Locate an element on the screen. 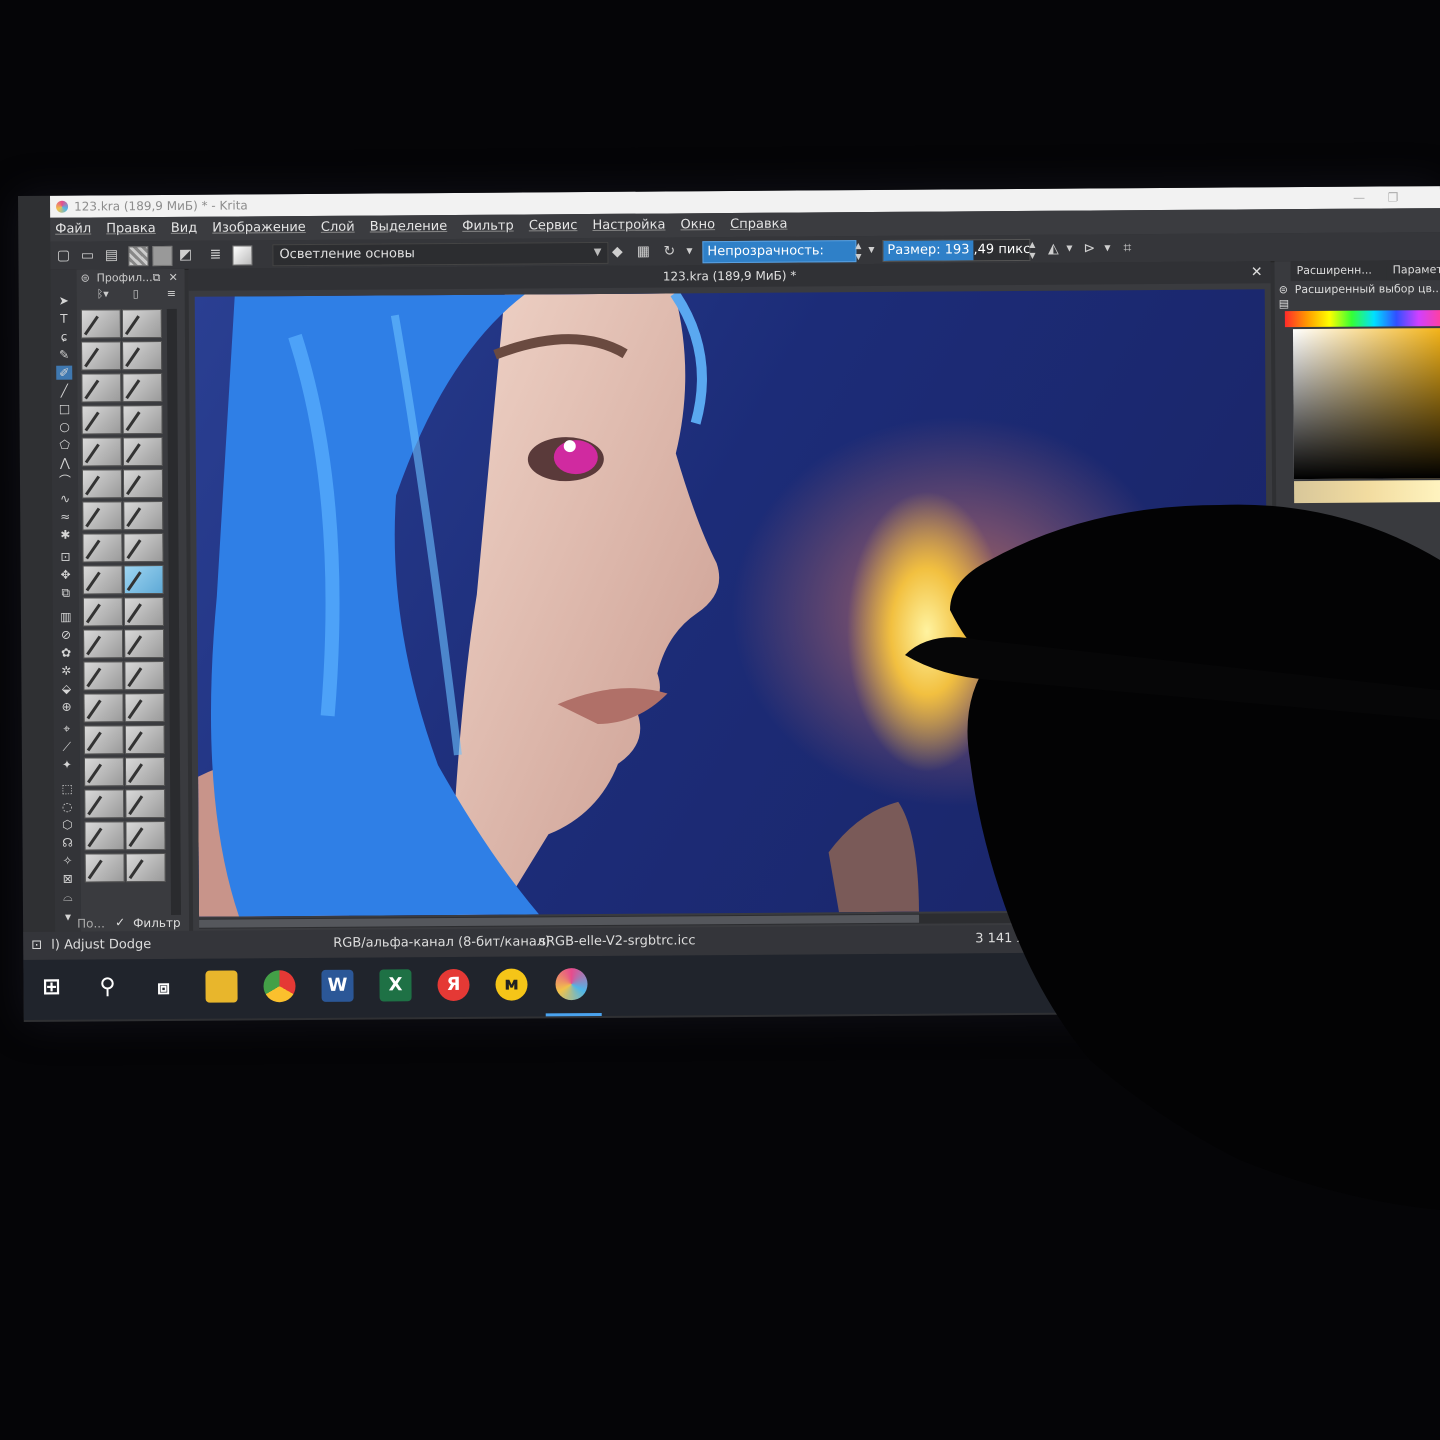 The width and height of the screenshot is (1440, 1440). menu-window: Окно is located at coordinates (697, 225).